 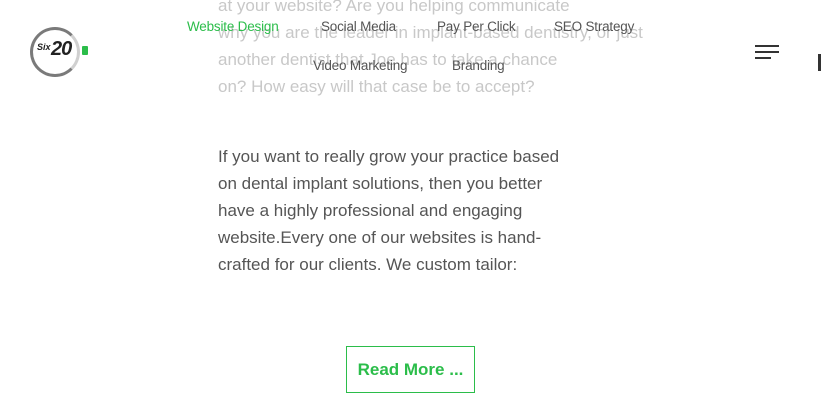 What do you see at coordinates (819, 62) in the screenshot?
I see `scroll-indicator` at bounding box center [819, 62].